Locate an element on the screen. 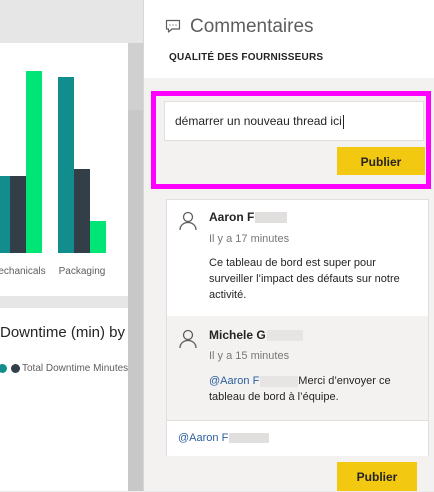 The image size is (434, 492). new-thread-text: démarrer un nouveau thread ici is located at coordinates (258, 121).